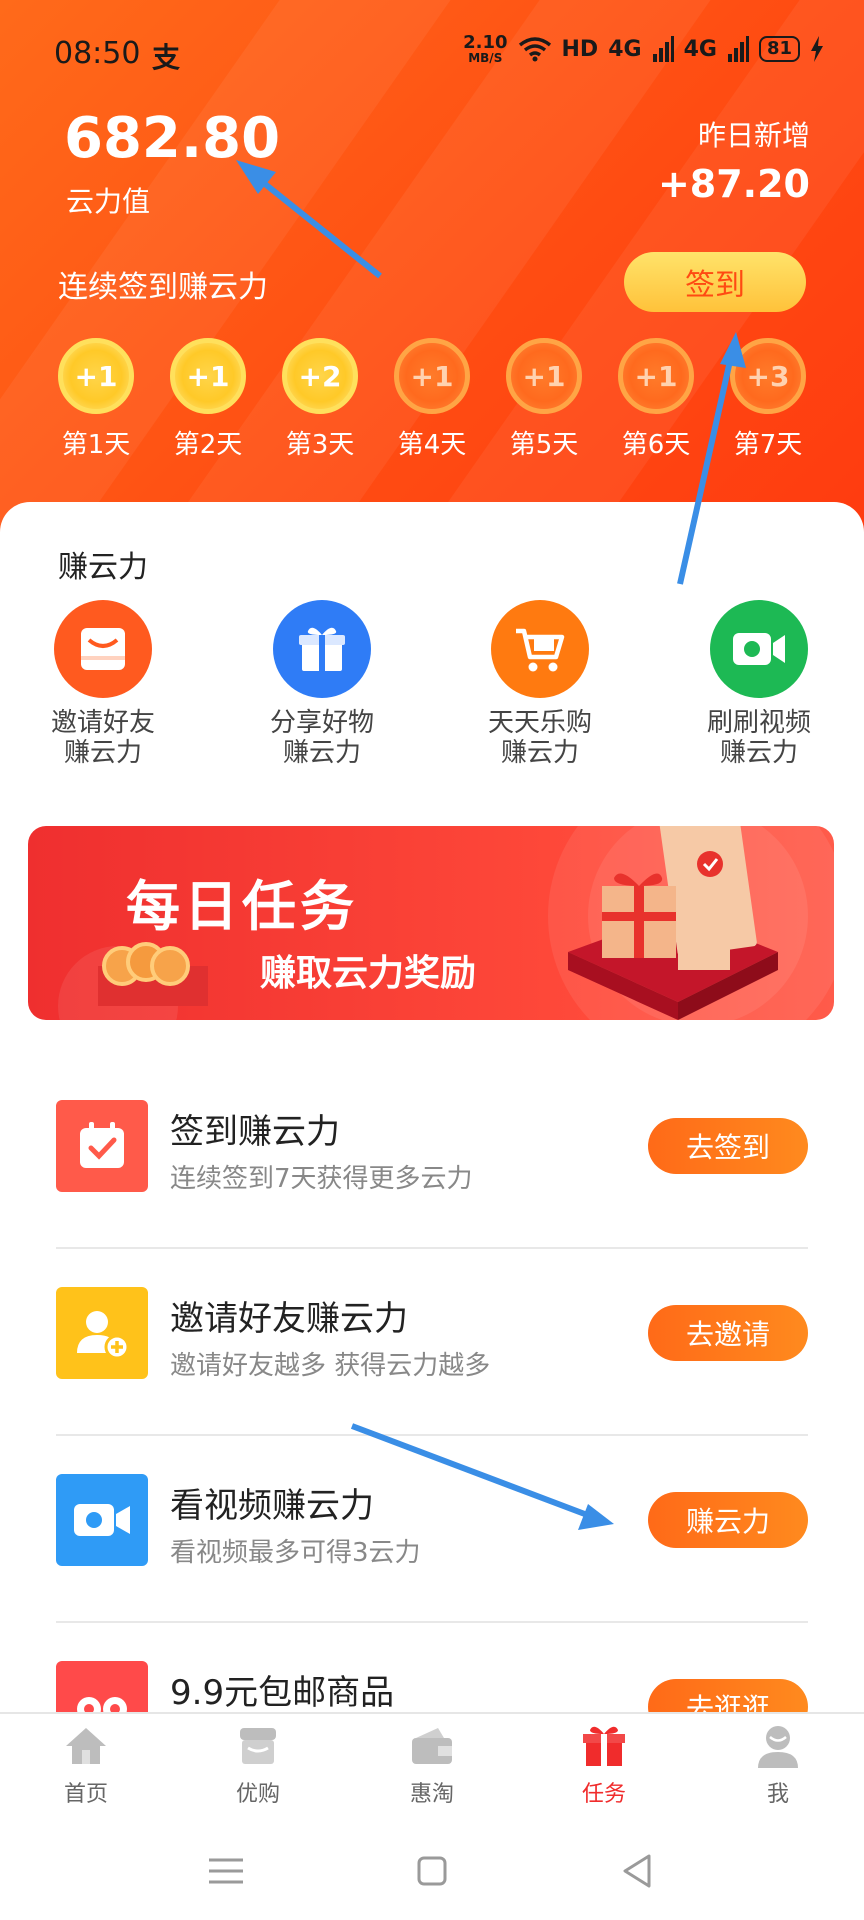 Image resolution: width=864 pixels, height=1920 pixels. What do you see at coordinates (432, 1155) in the screenshot?
I see `task-row: 签到赚云力 连续签到7天获得更多云力 去签到` at bounding box center [432, 1155].